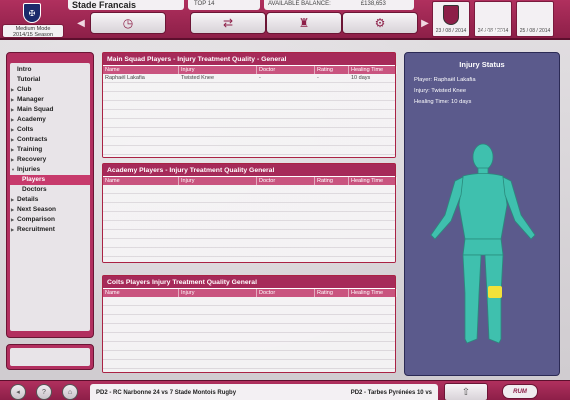 The image size is (570, 400). I want to click on nav-settings-button: ⚙, so click(380, 23).